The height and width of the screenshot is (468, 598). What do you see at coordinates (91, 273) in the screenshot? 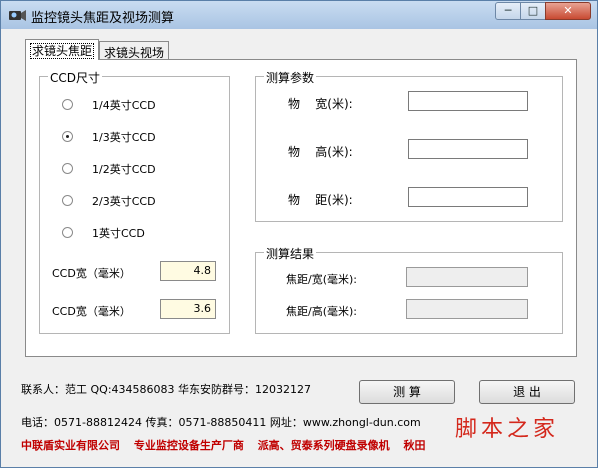
I see `ccd-width-label: CCD宽（毫米）` at bounding box center [91, 273].